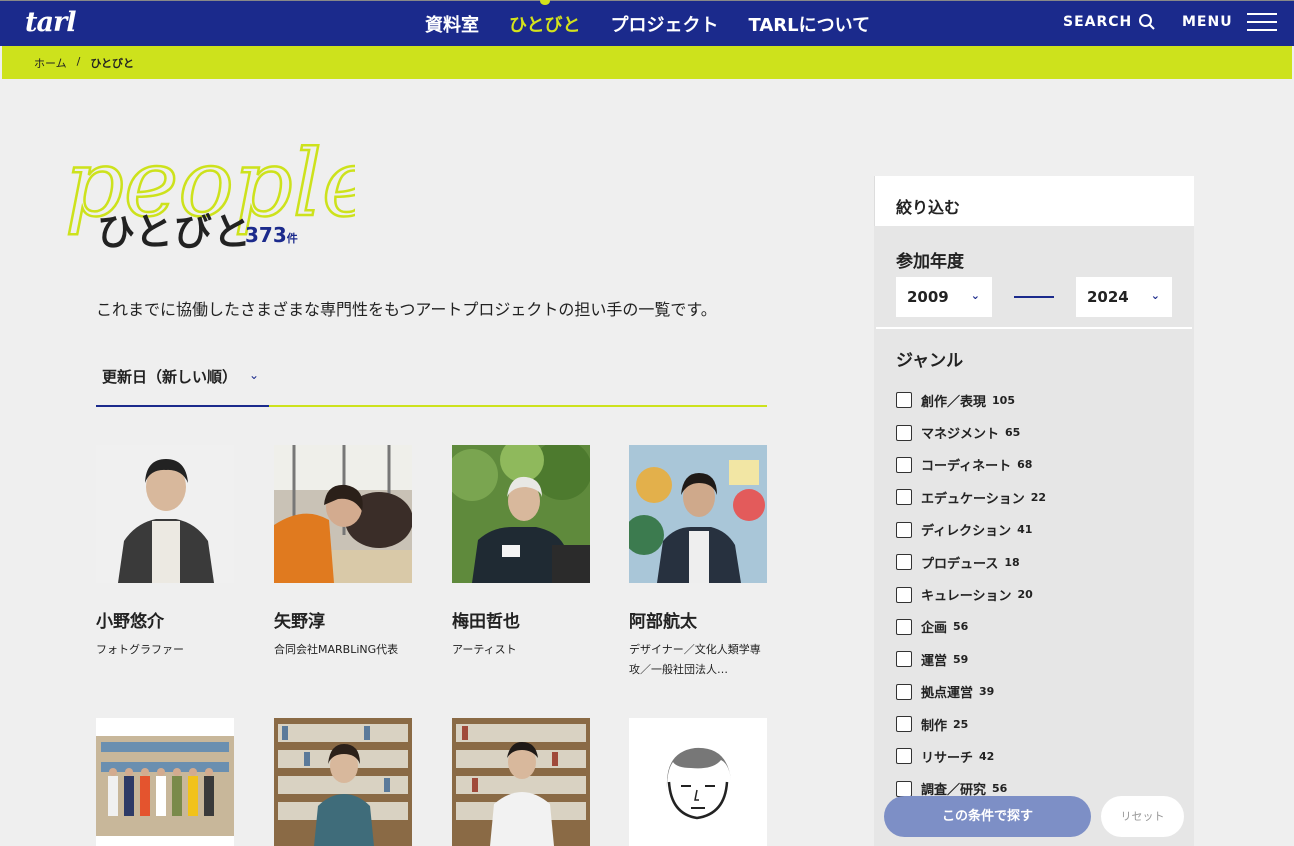 Image resolution: width=1294 pixels, height=846 pixels. Describe the element at coordinates (1034, 297) in the screenshot. I see `year-range-dash` at that location.